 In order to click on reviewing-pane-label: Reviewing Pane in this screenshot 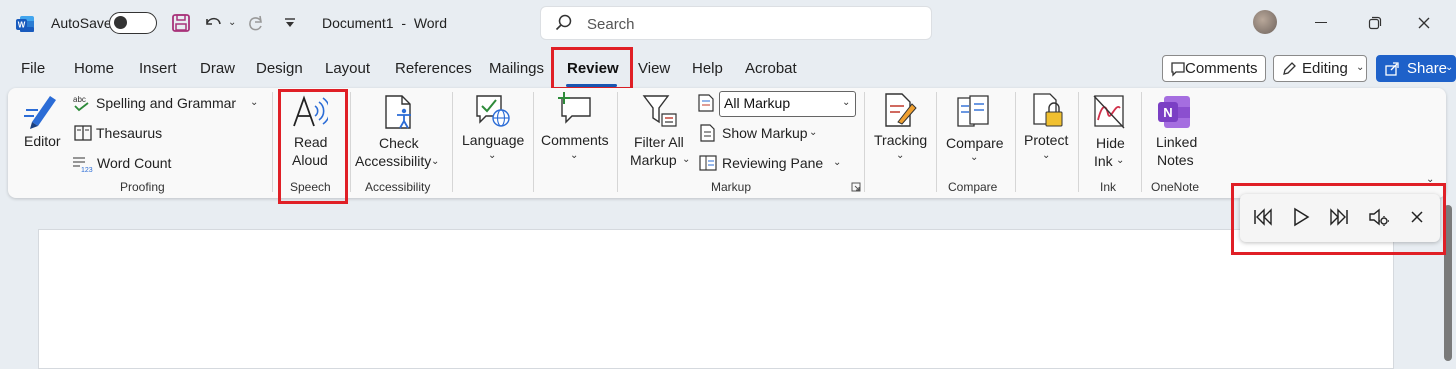, I will do `click(773, 163)`.